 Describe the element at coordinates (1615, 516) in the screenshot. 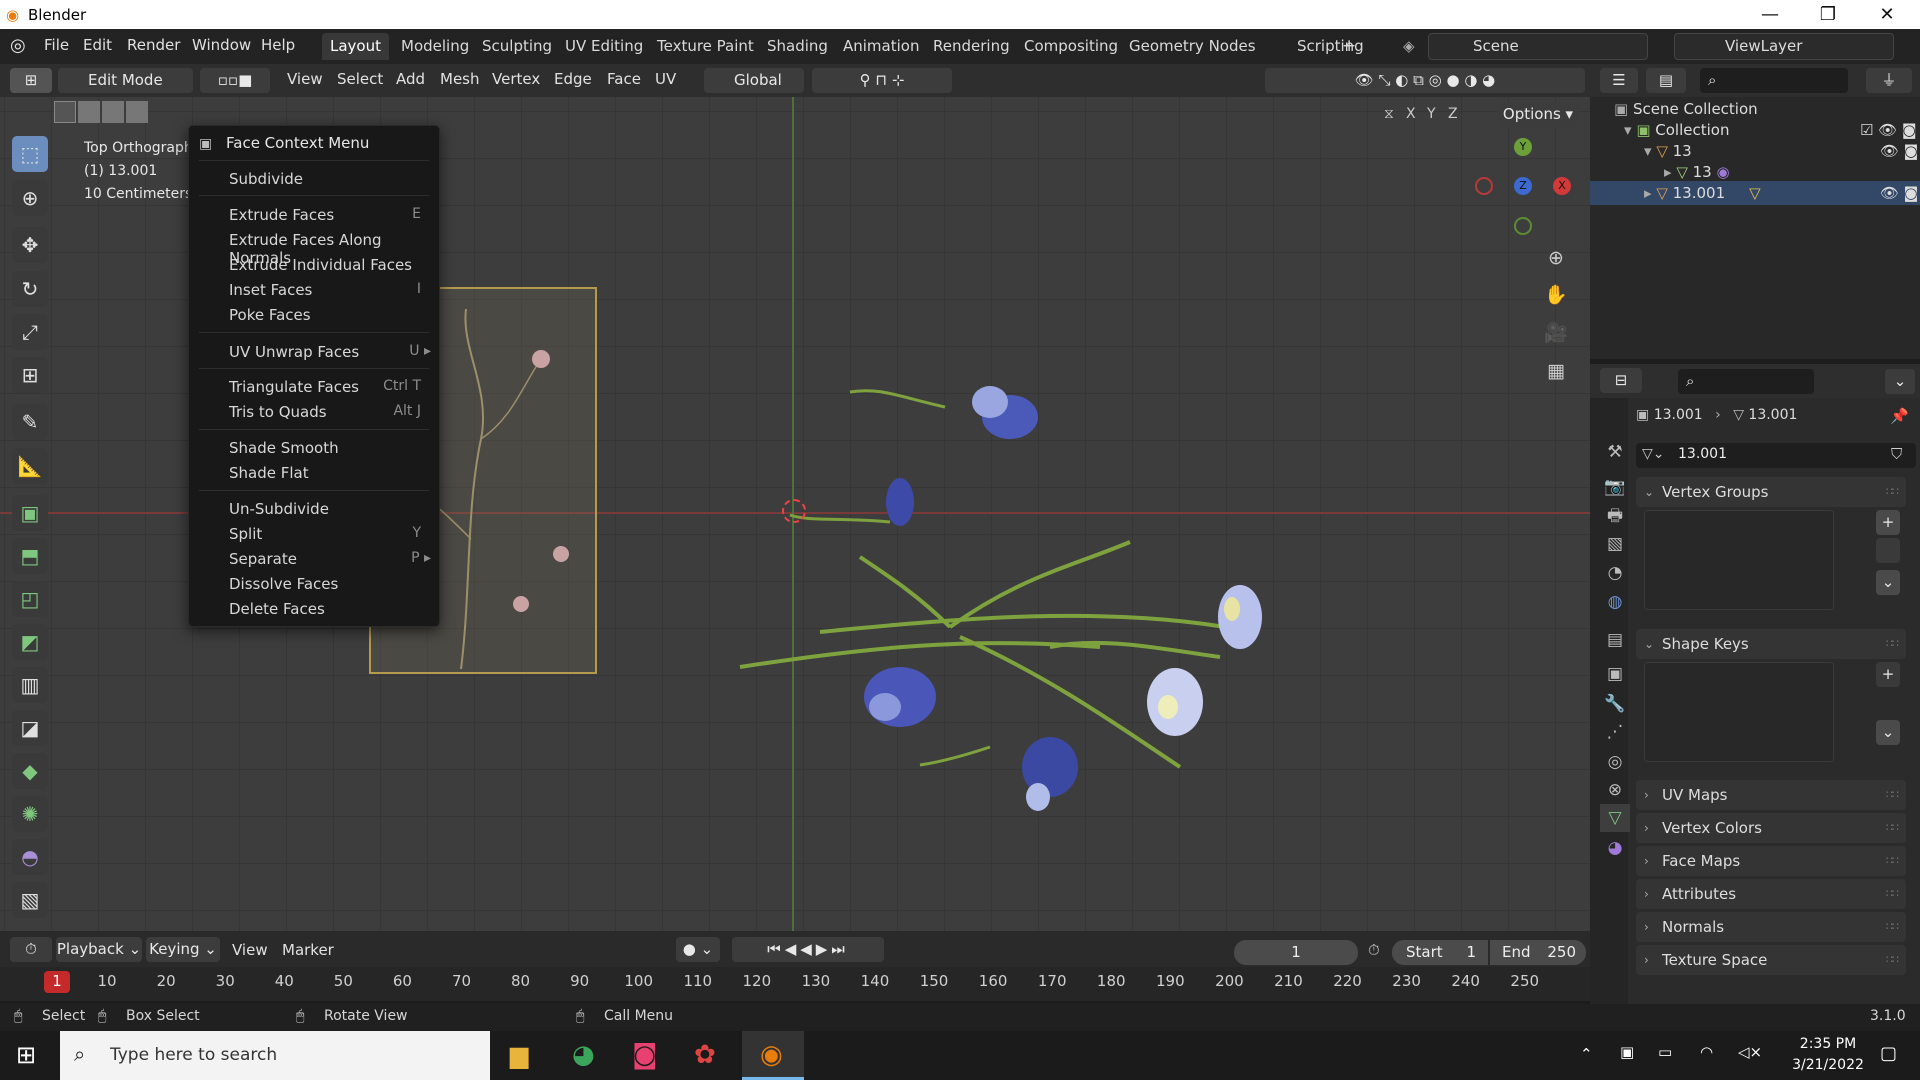

I see `output-tab-icon: 🖶` at that location.